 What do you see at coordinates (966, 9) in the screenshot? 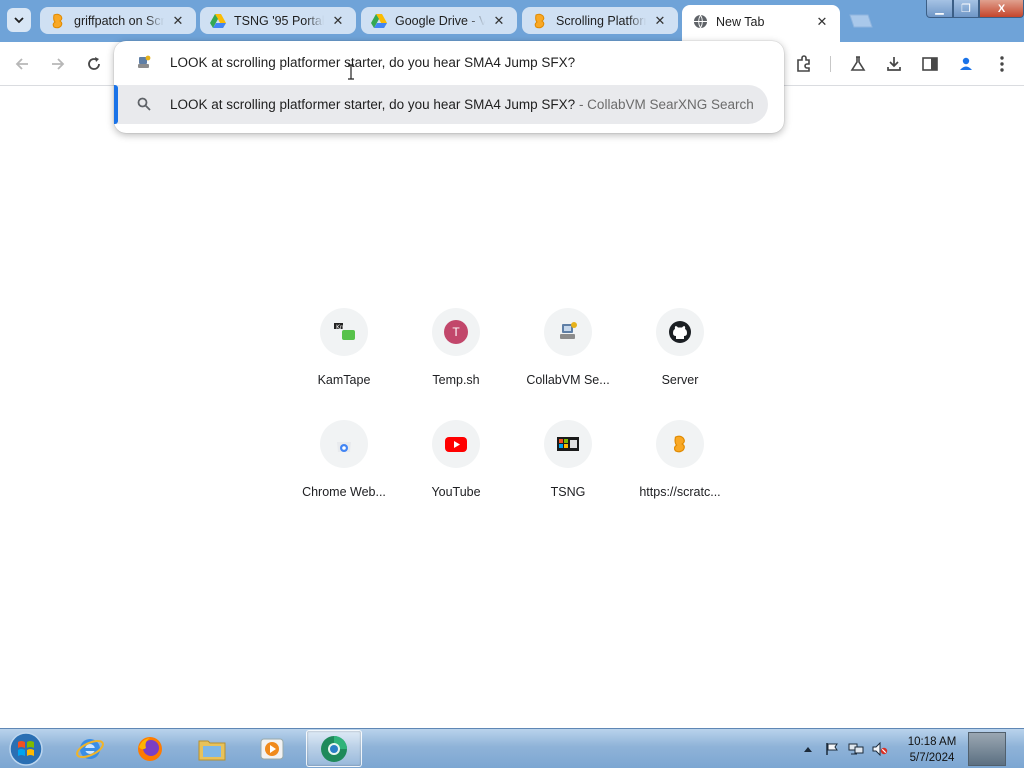
I see `maximize-button: ❐` at bounding box center [966, 9].